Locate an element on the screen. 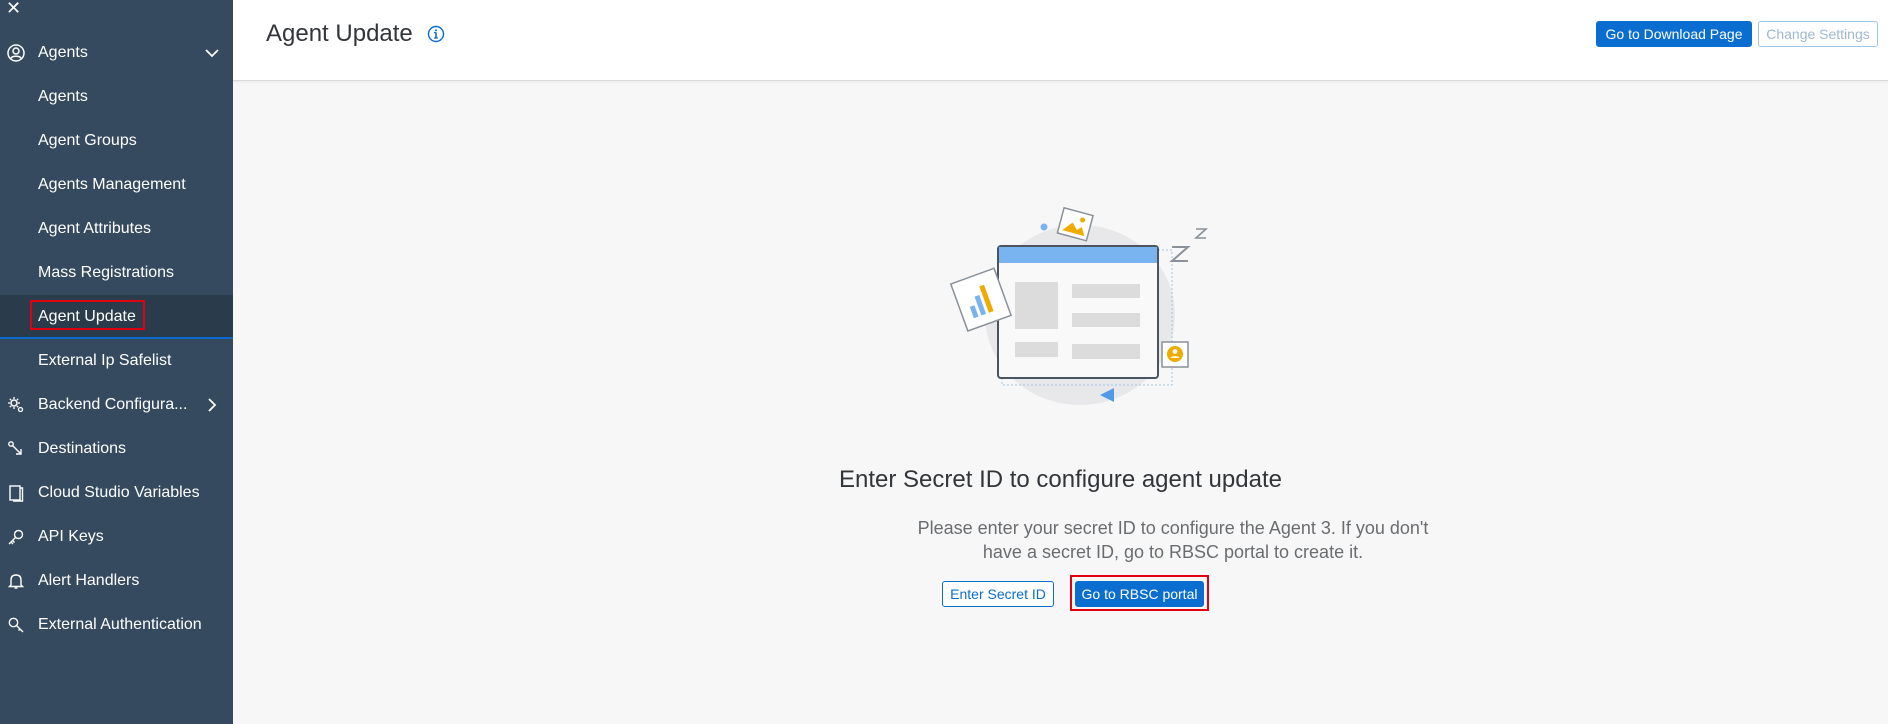 The height and width of the screenshot is (724, 1888). sidebar-item-label: Agent Groups is located at coordinates (87, 140).